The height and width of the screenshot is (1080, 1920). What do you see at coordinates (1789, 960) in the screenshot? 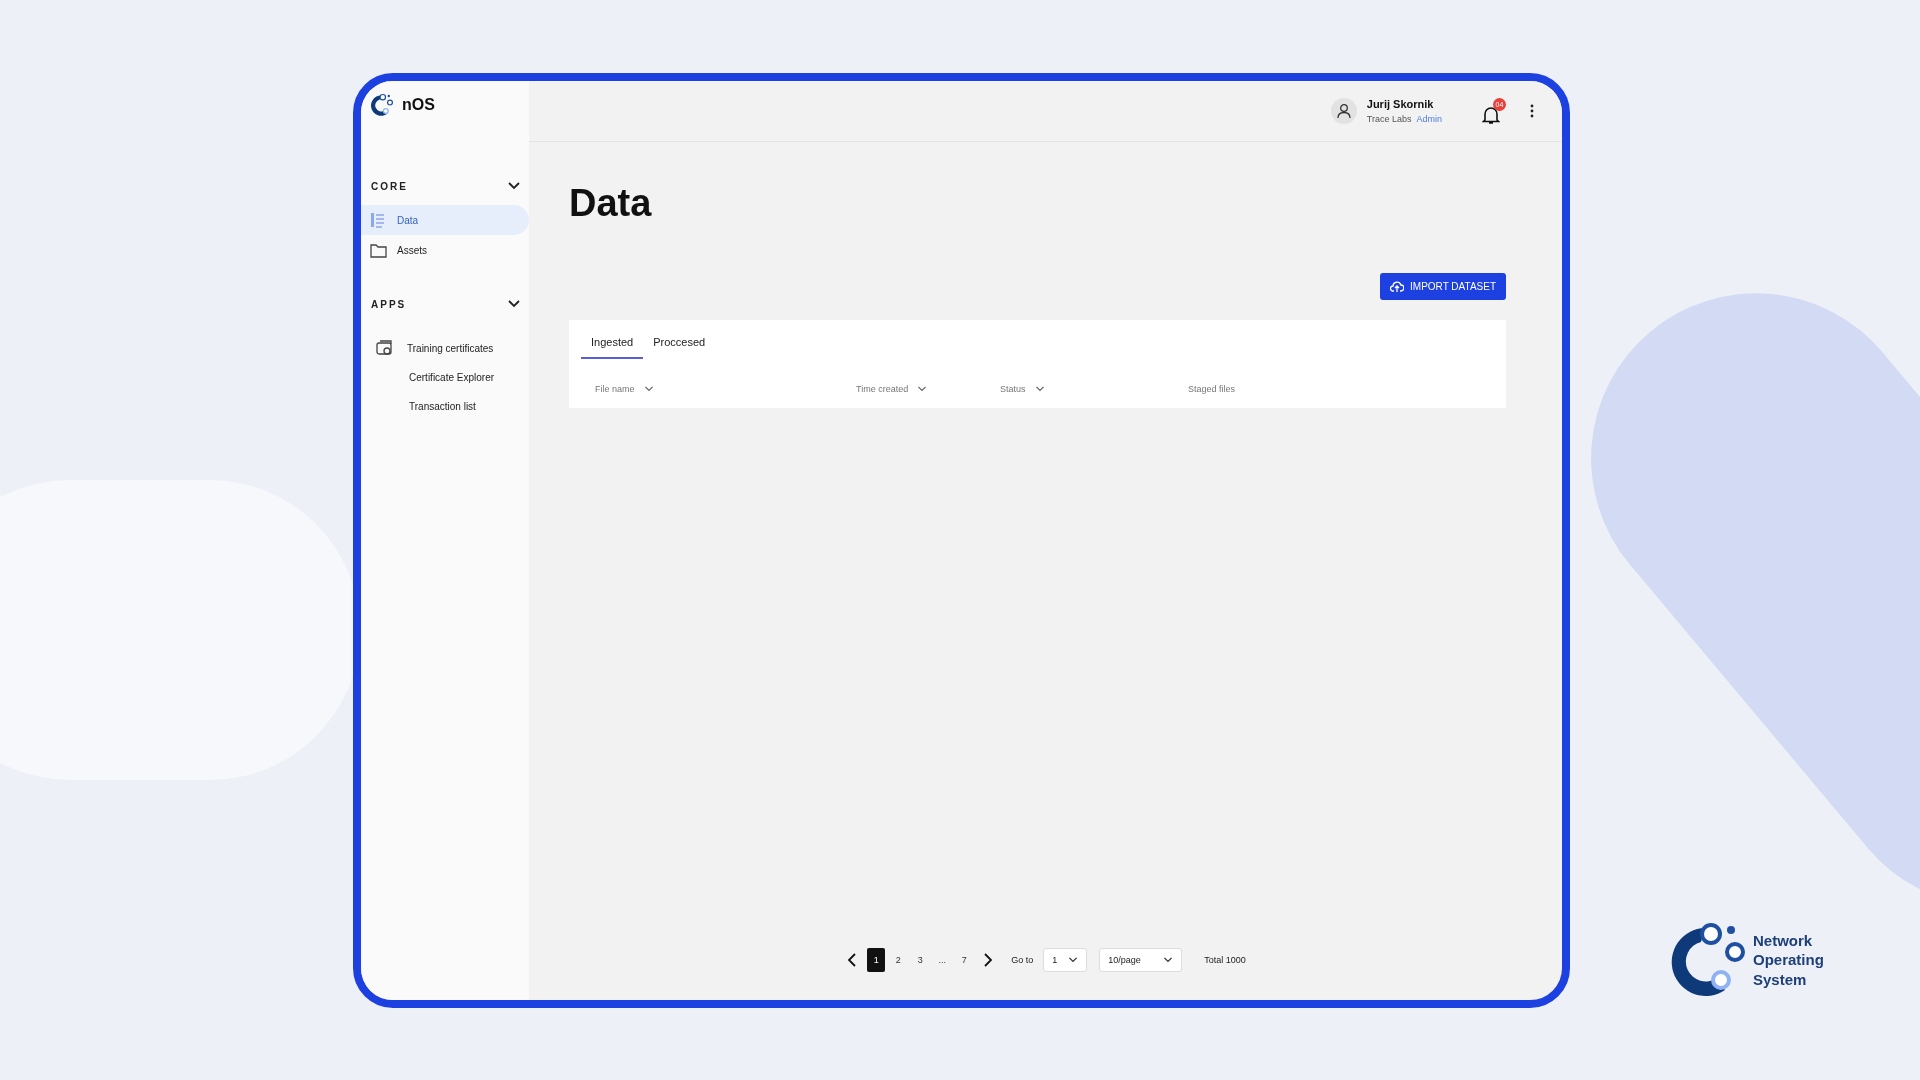
I see `brand-name: Network Operating System` at bounding box center [1789, 960].